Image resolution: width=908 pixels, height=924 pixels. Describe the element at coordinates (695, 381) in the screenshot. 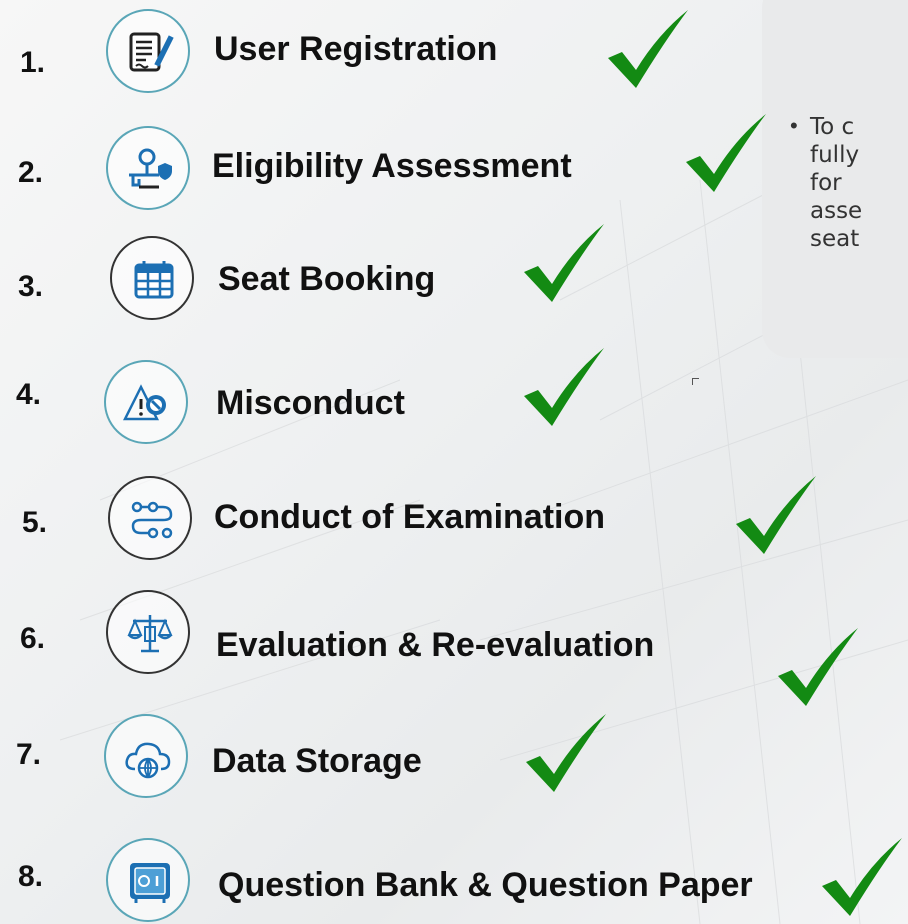

I see `corner-mark` at that location.